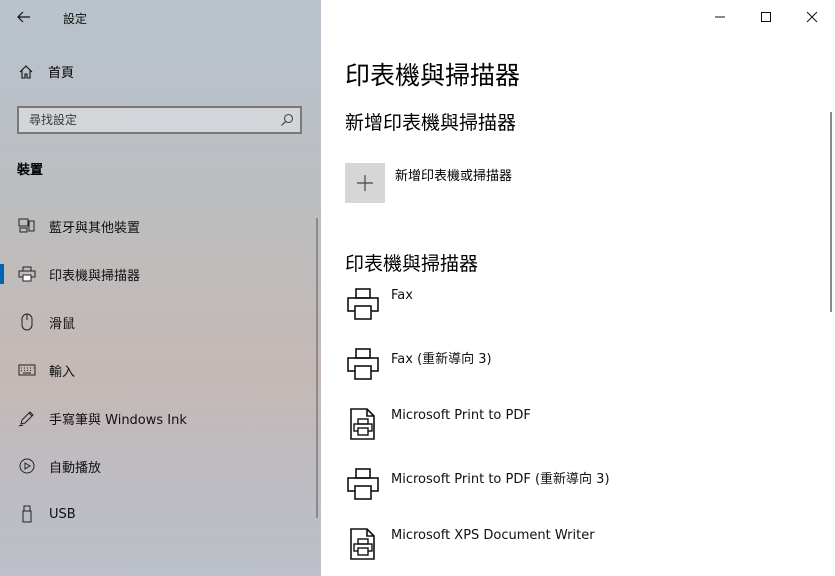 This screenshot has width=835, height=576. Describe the element at coordinates (500, 479) in the screenshot. I see `printer-name: Microsoft Print to PDF (重新導向 3)` at that location.